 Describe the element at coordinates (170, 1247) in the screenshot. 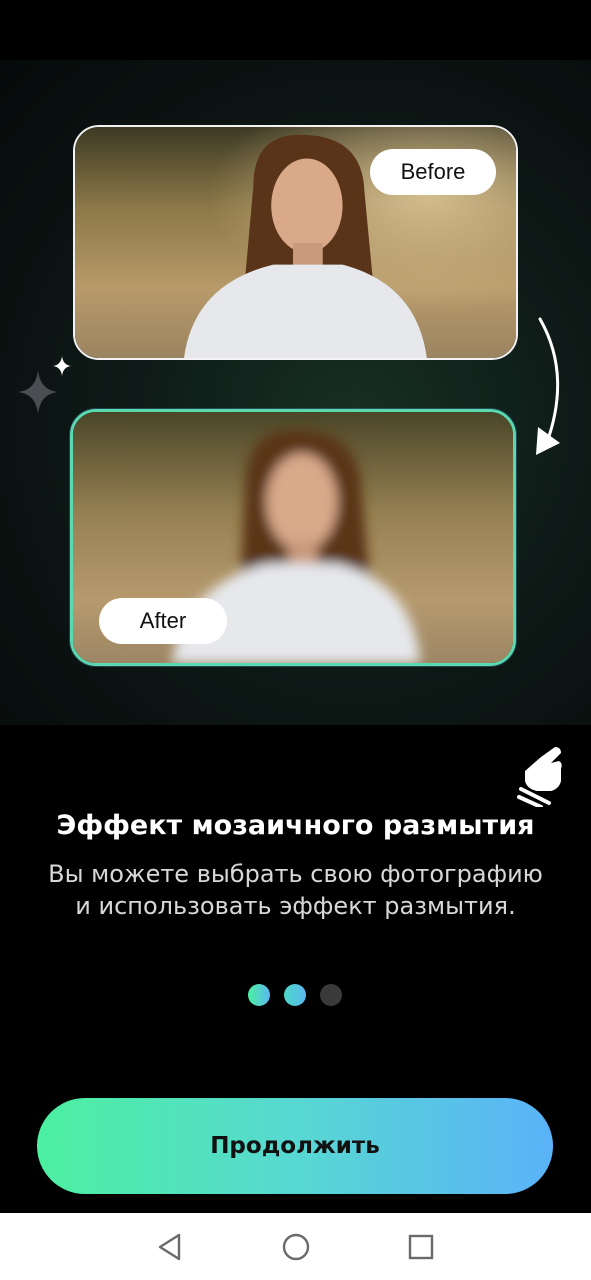

I see `back-triangle-icon` at that location.